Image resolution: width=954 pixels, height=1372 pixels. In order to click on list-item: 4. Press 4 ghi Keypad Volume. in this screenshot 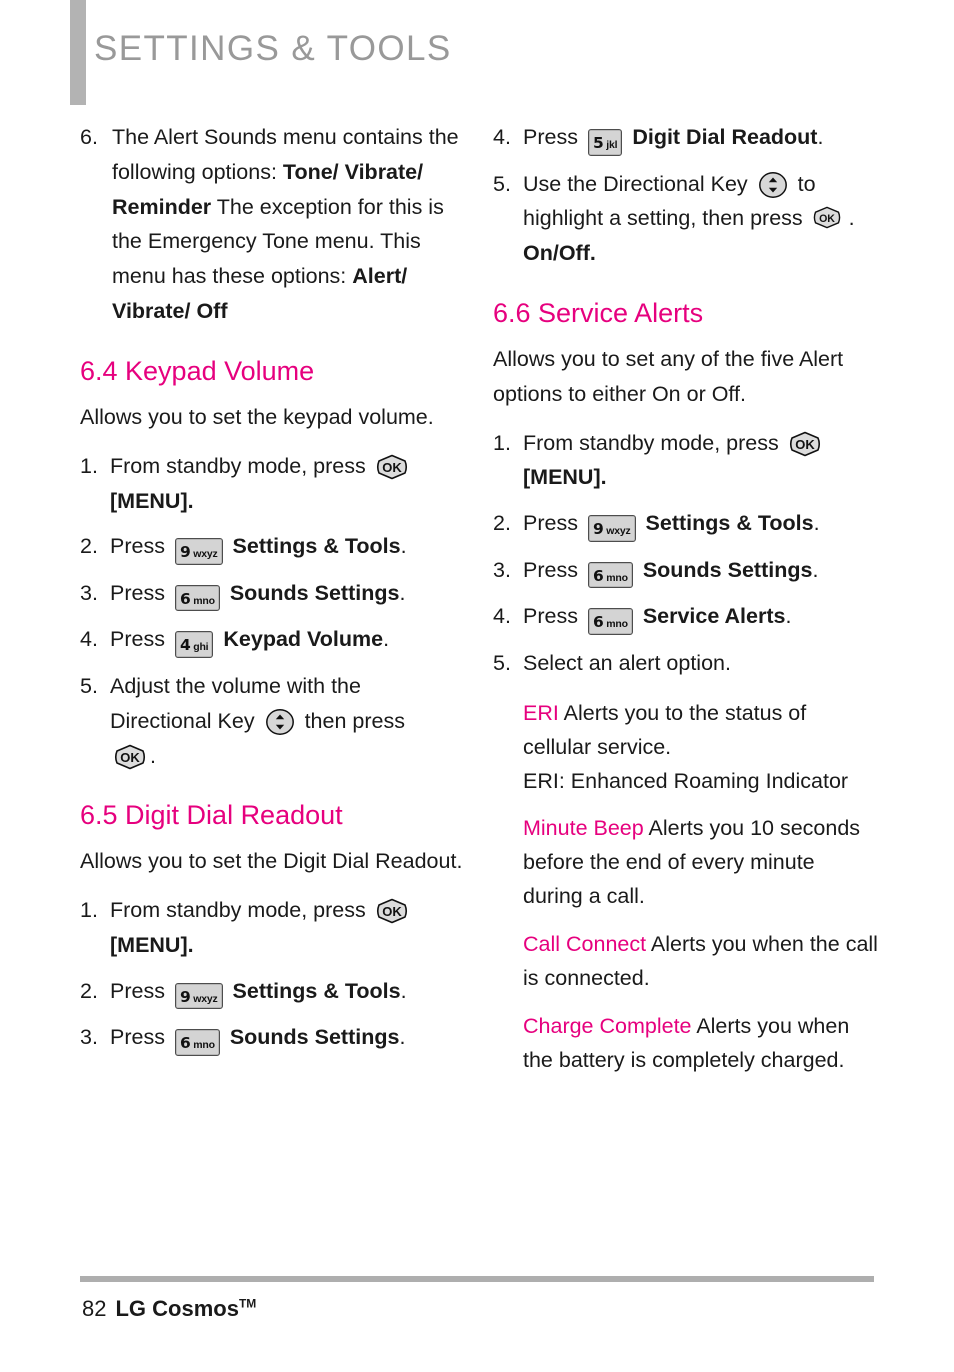, I will do `click(272, 640)`.